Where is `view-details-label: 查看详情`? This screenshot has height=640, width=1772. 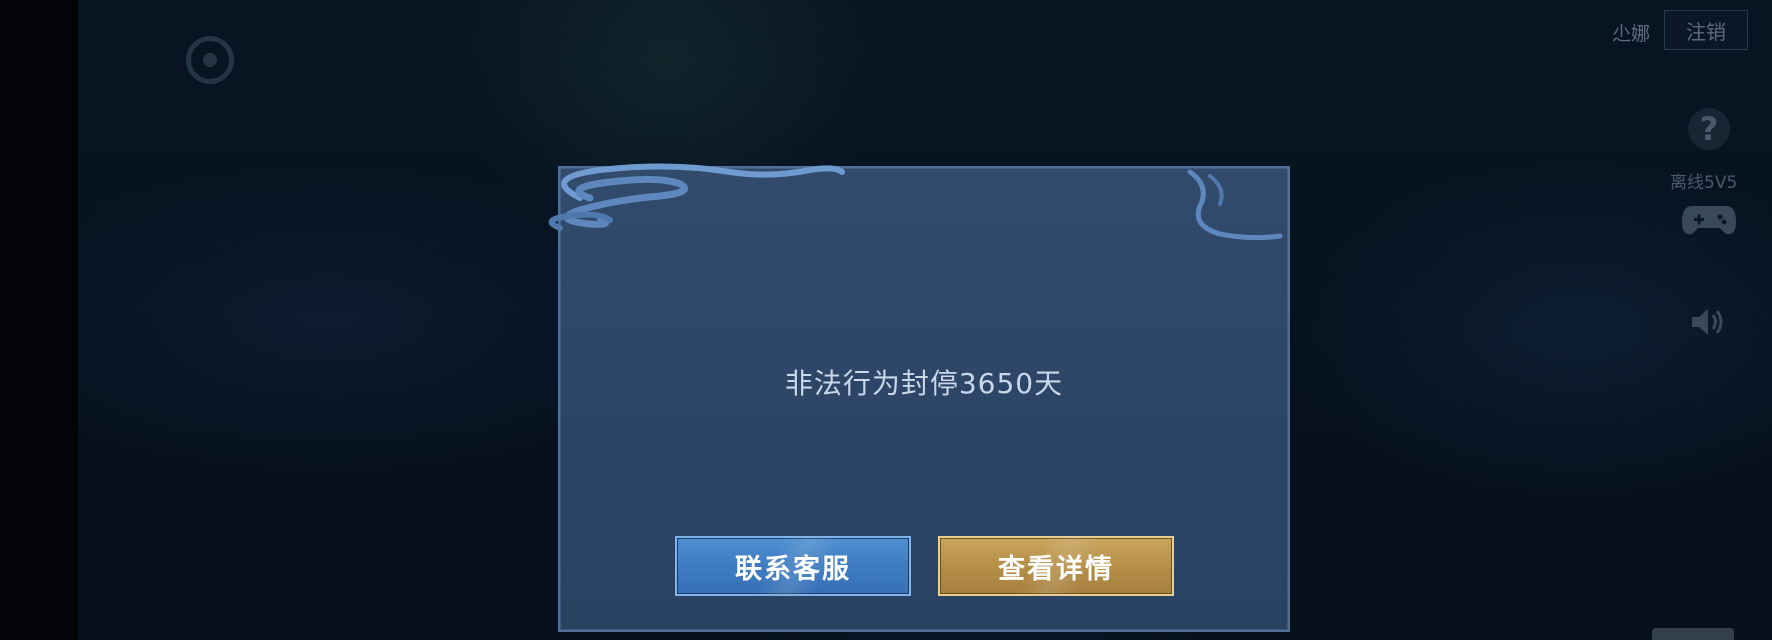 view-details-label: 查看详情 is located at coordinates (1056, 569).